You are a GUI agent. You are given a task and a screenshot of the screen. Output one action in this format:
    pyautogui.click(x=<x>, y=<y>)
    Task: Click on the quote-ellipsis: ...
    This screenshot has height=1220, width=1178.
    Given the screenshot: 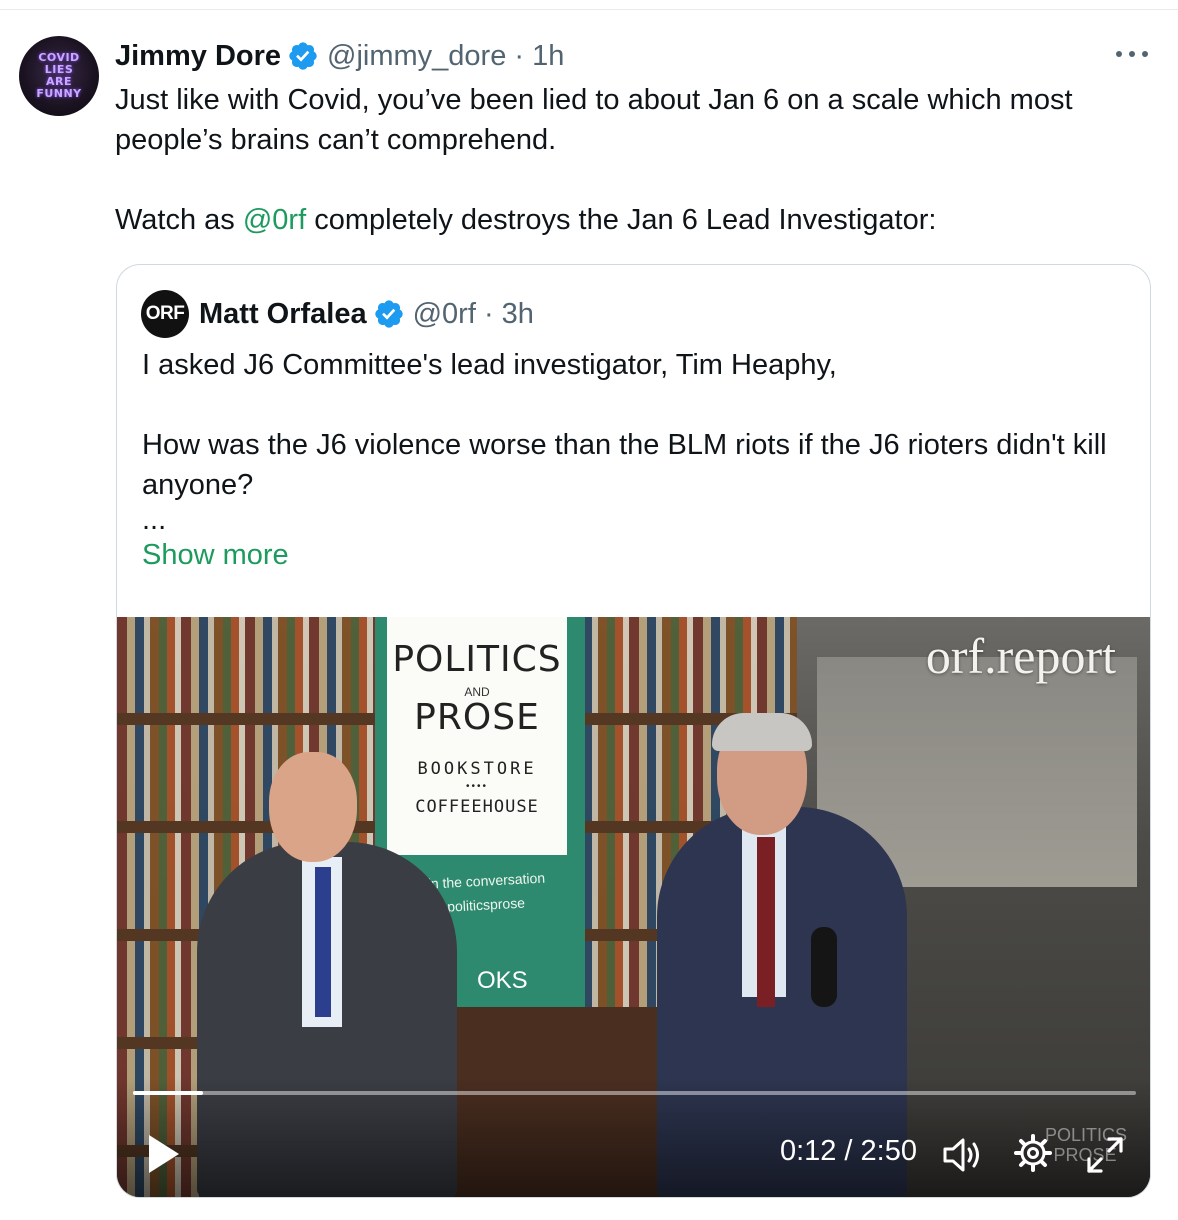 What is the action you would take?
    pyautogui.click(x=154, y=520)
    